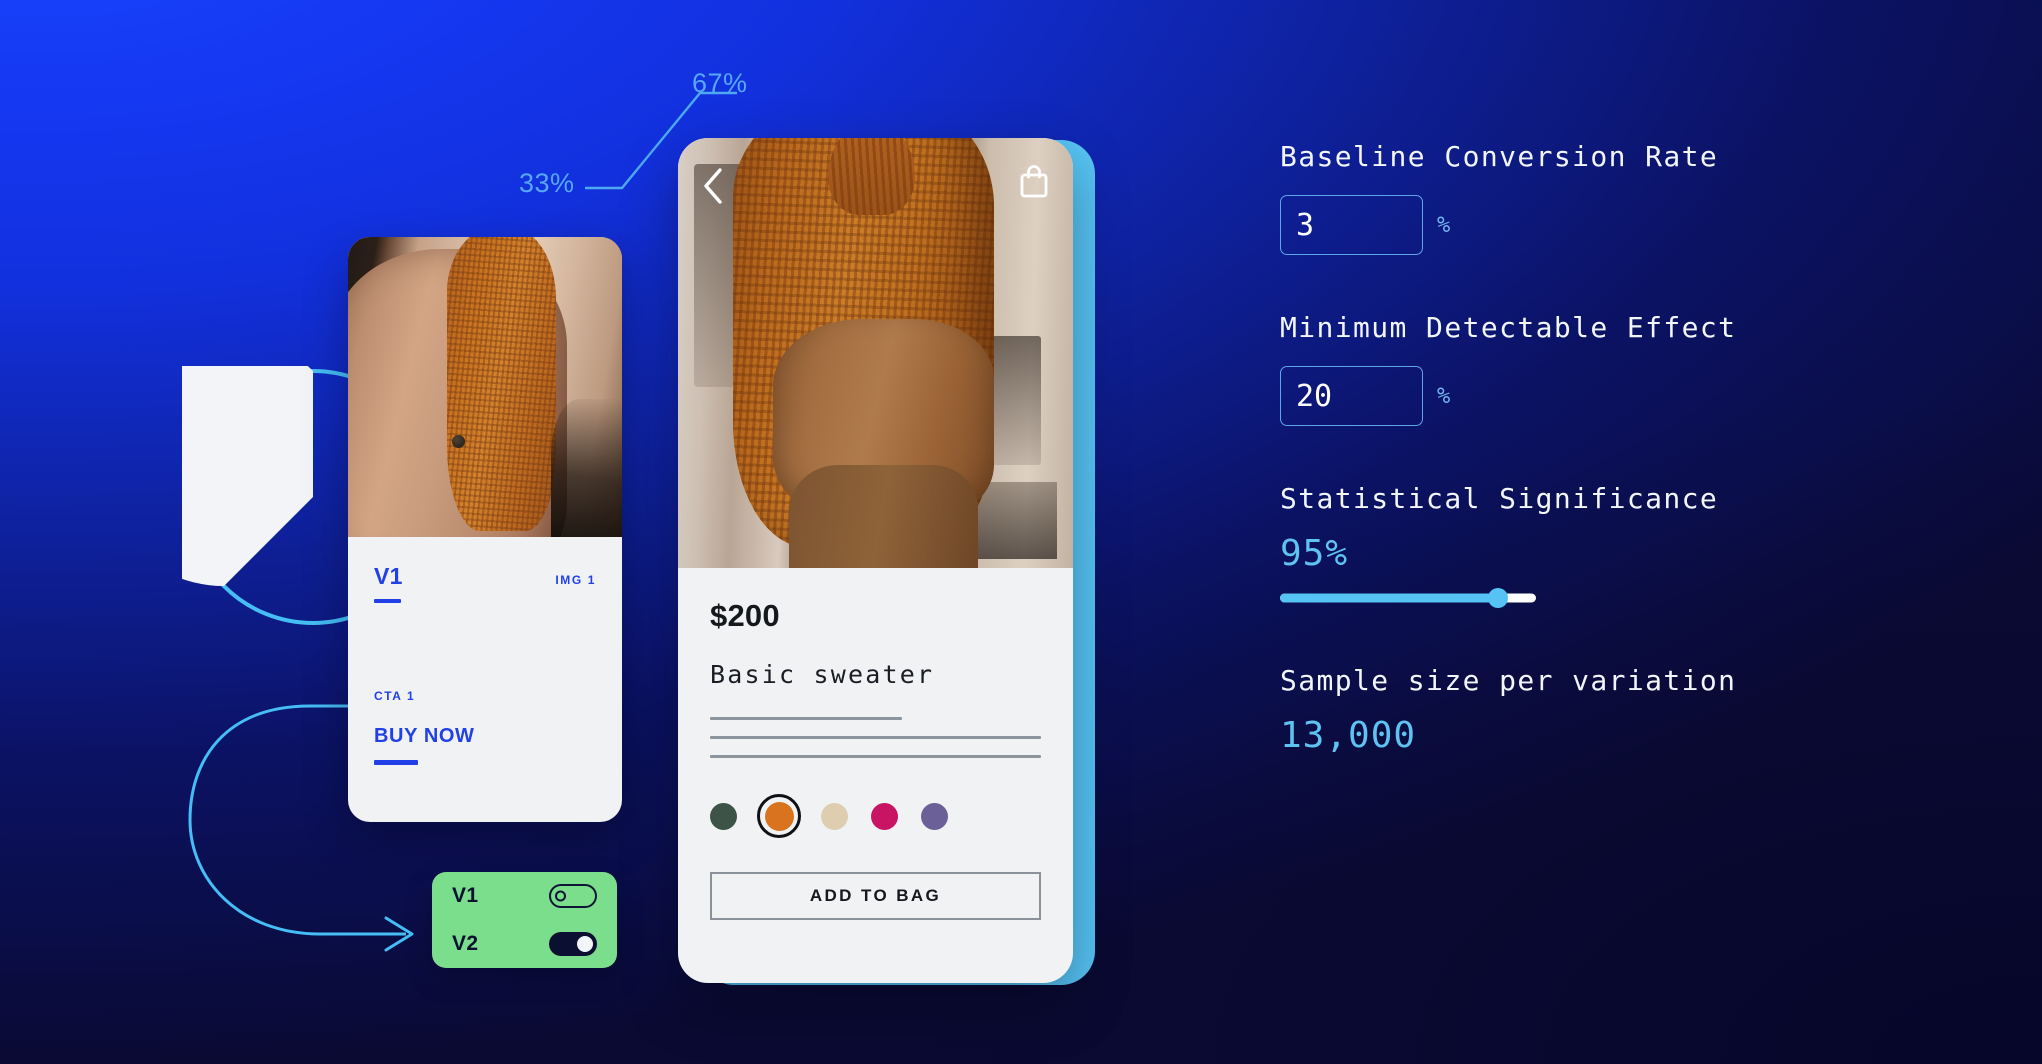 The width and height of the screenshot is (2042, 1064). Describe the element at coordinates (1620, 545) in the screenshot. I see `field-statistical-significance: Statistical Significance 95%` at that location.